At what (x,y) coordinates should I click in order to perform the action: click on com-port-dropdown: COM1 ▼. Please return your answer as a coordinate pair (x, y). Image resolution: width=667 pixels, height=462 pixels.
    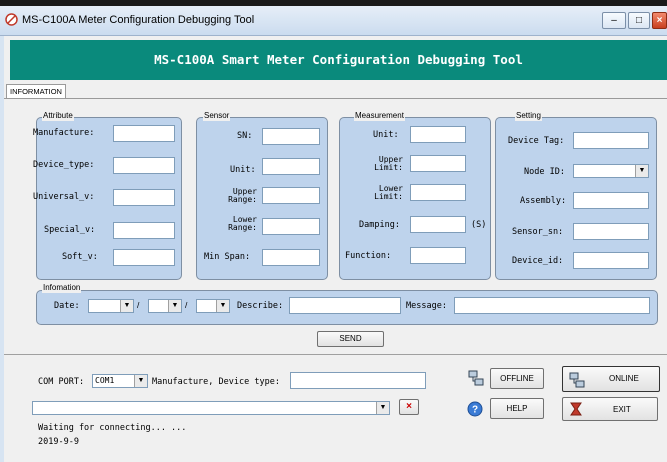
    Looking at the image, I should click on (120, 381).